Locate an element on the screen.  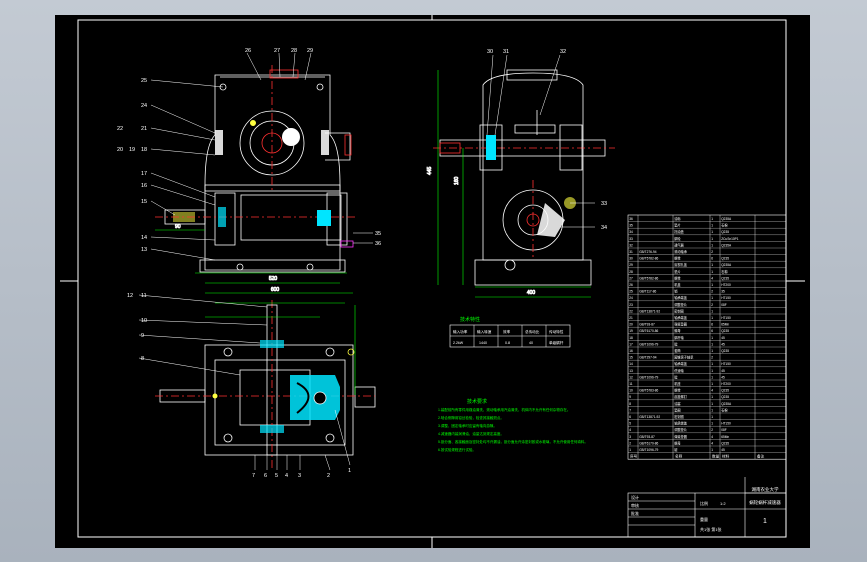
bom-cell-name: 低速轴 is located at coordinates (679, 370).